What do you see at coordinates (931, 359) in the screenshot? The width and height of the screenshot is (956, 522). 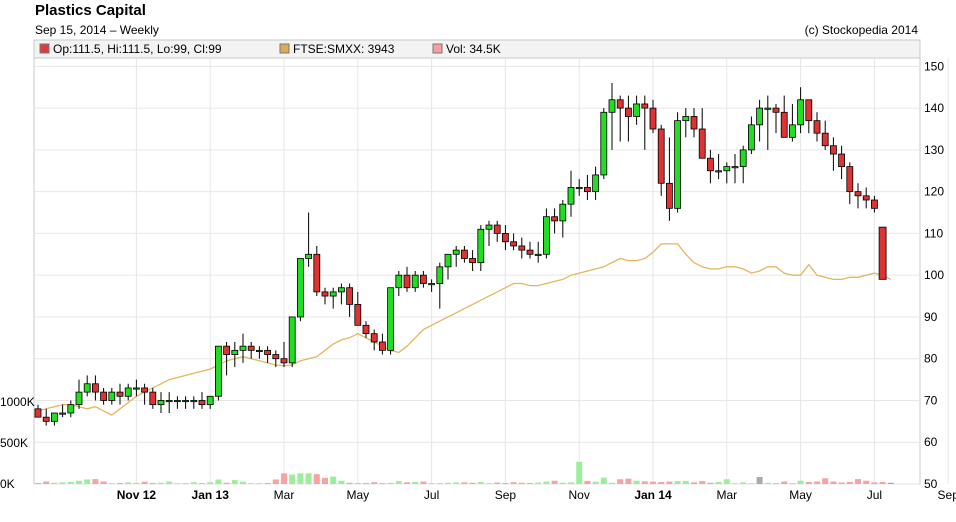 I see `price-tick-label: 80` at bounding box center [931, 359].